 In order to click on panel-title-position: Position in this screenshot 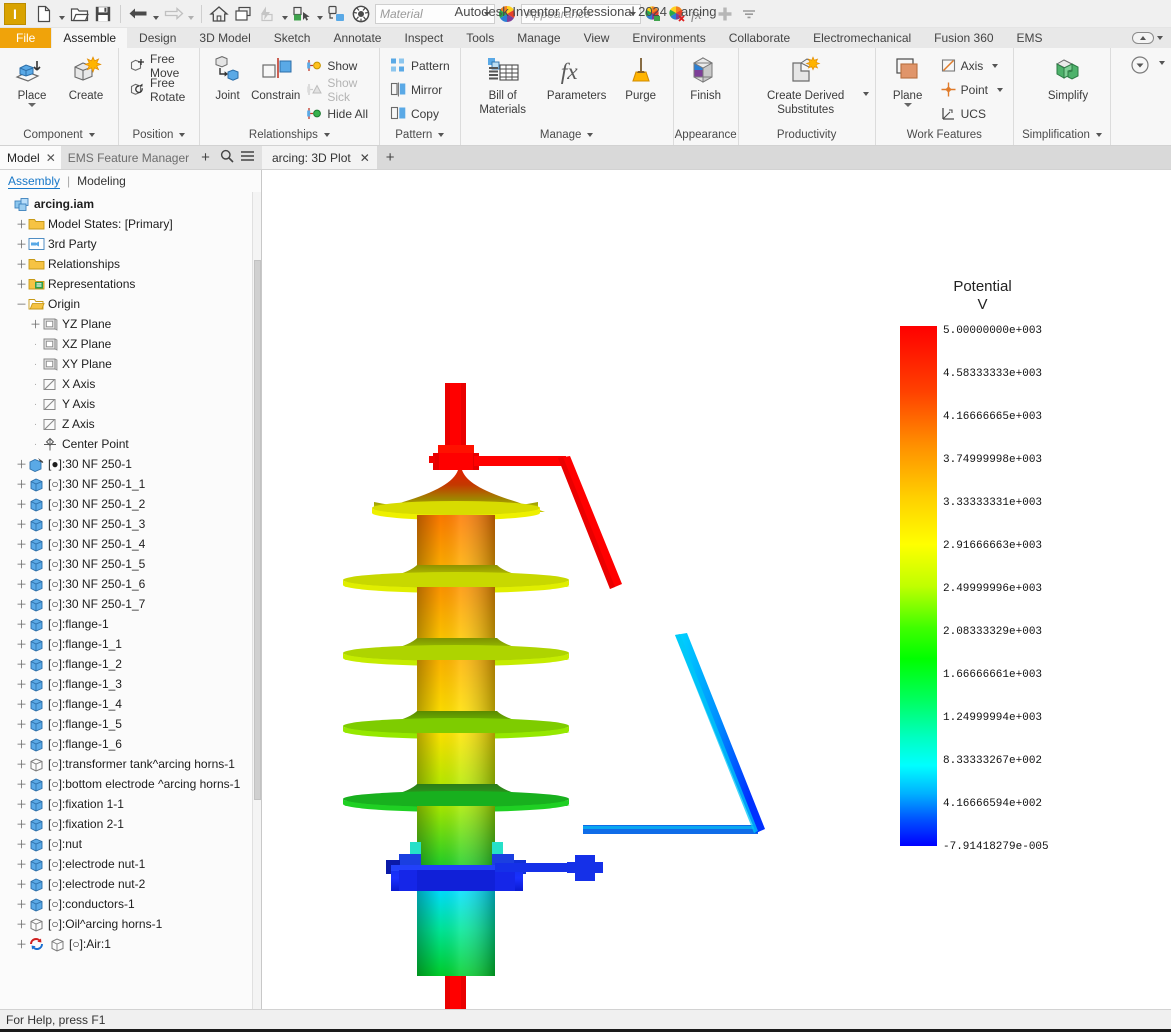, I will do `click(159, 135)`.